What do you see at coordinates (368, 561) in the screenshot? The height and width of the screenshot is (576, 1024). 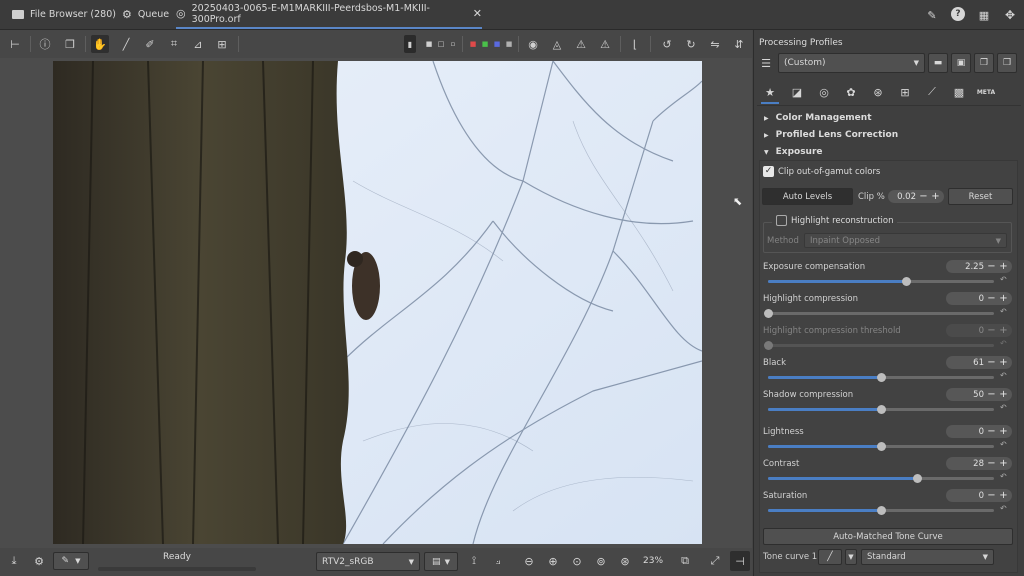 I see `output-profile-select: RTV2_sRGB ▼` at bounding box center [368, 561].